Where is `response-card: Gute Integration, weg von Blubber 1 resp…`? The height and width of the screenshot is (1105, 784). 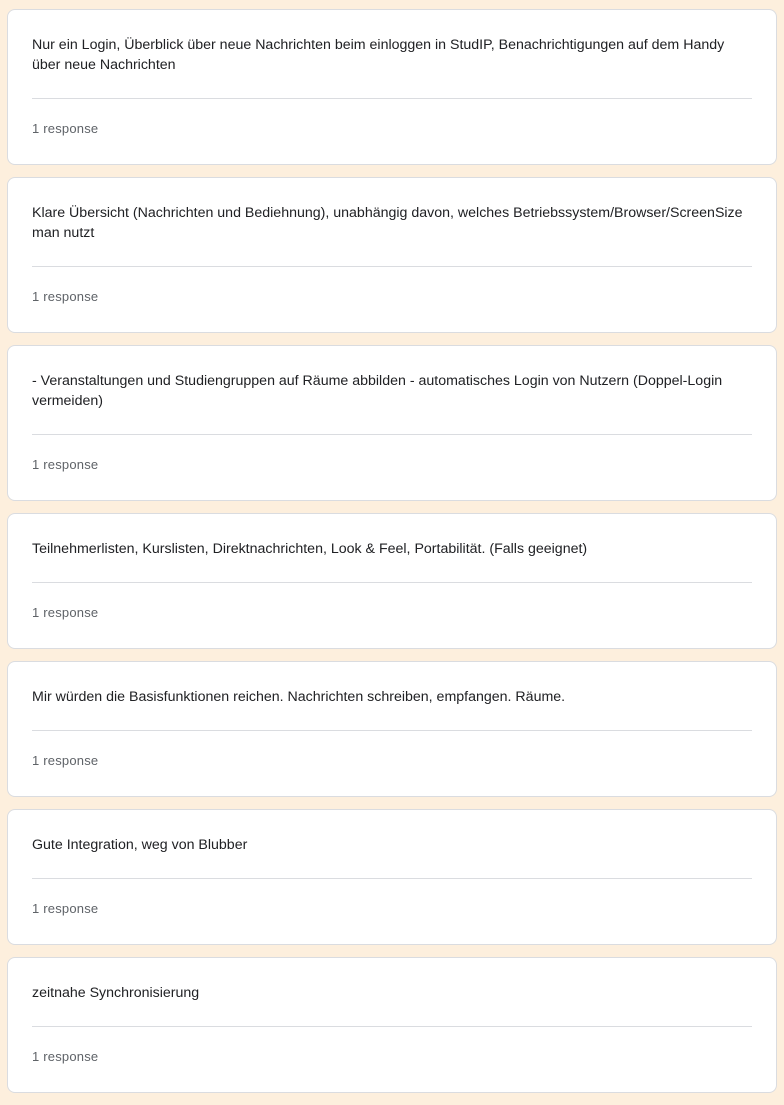
response-card: Gute Integration, weg von Blubber 1 resp… is located at coordinates (392, 877).